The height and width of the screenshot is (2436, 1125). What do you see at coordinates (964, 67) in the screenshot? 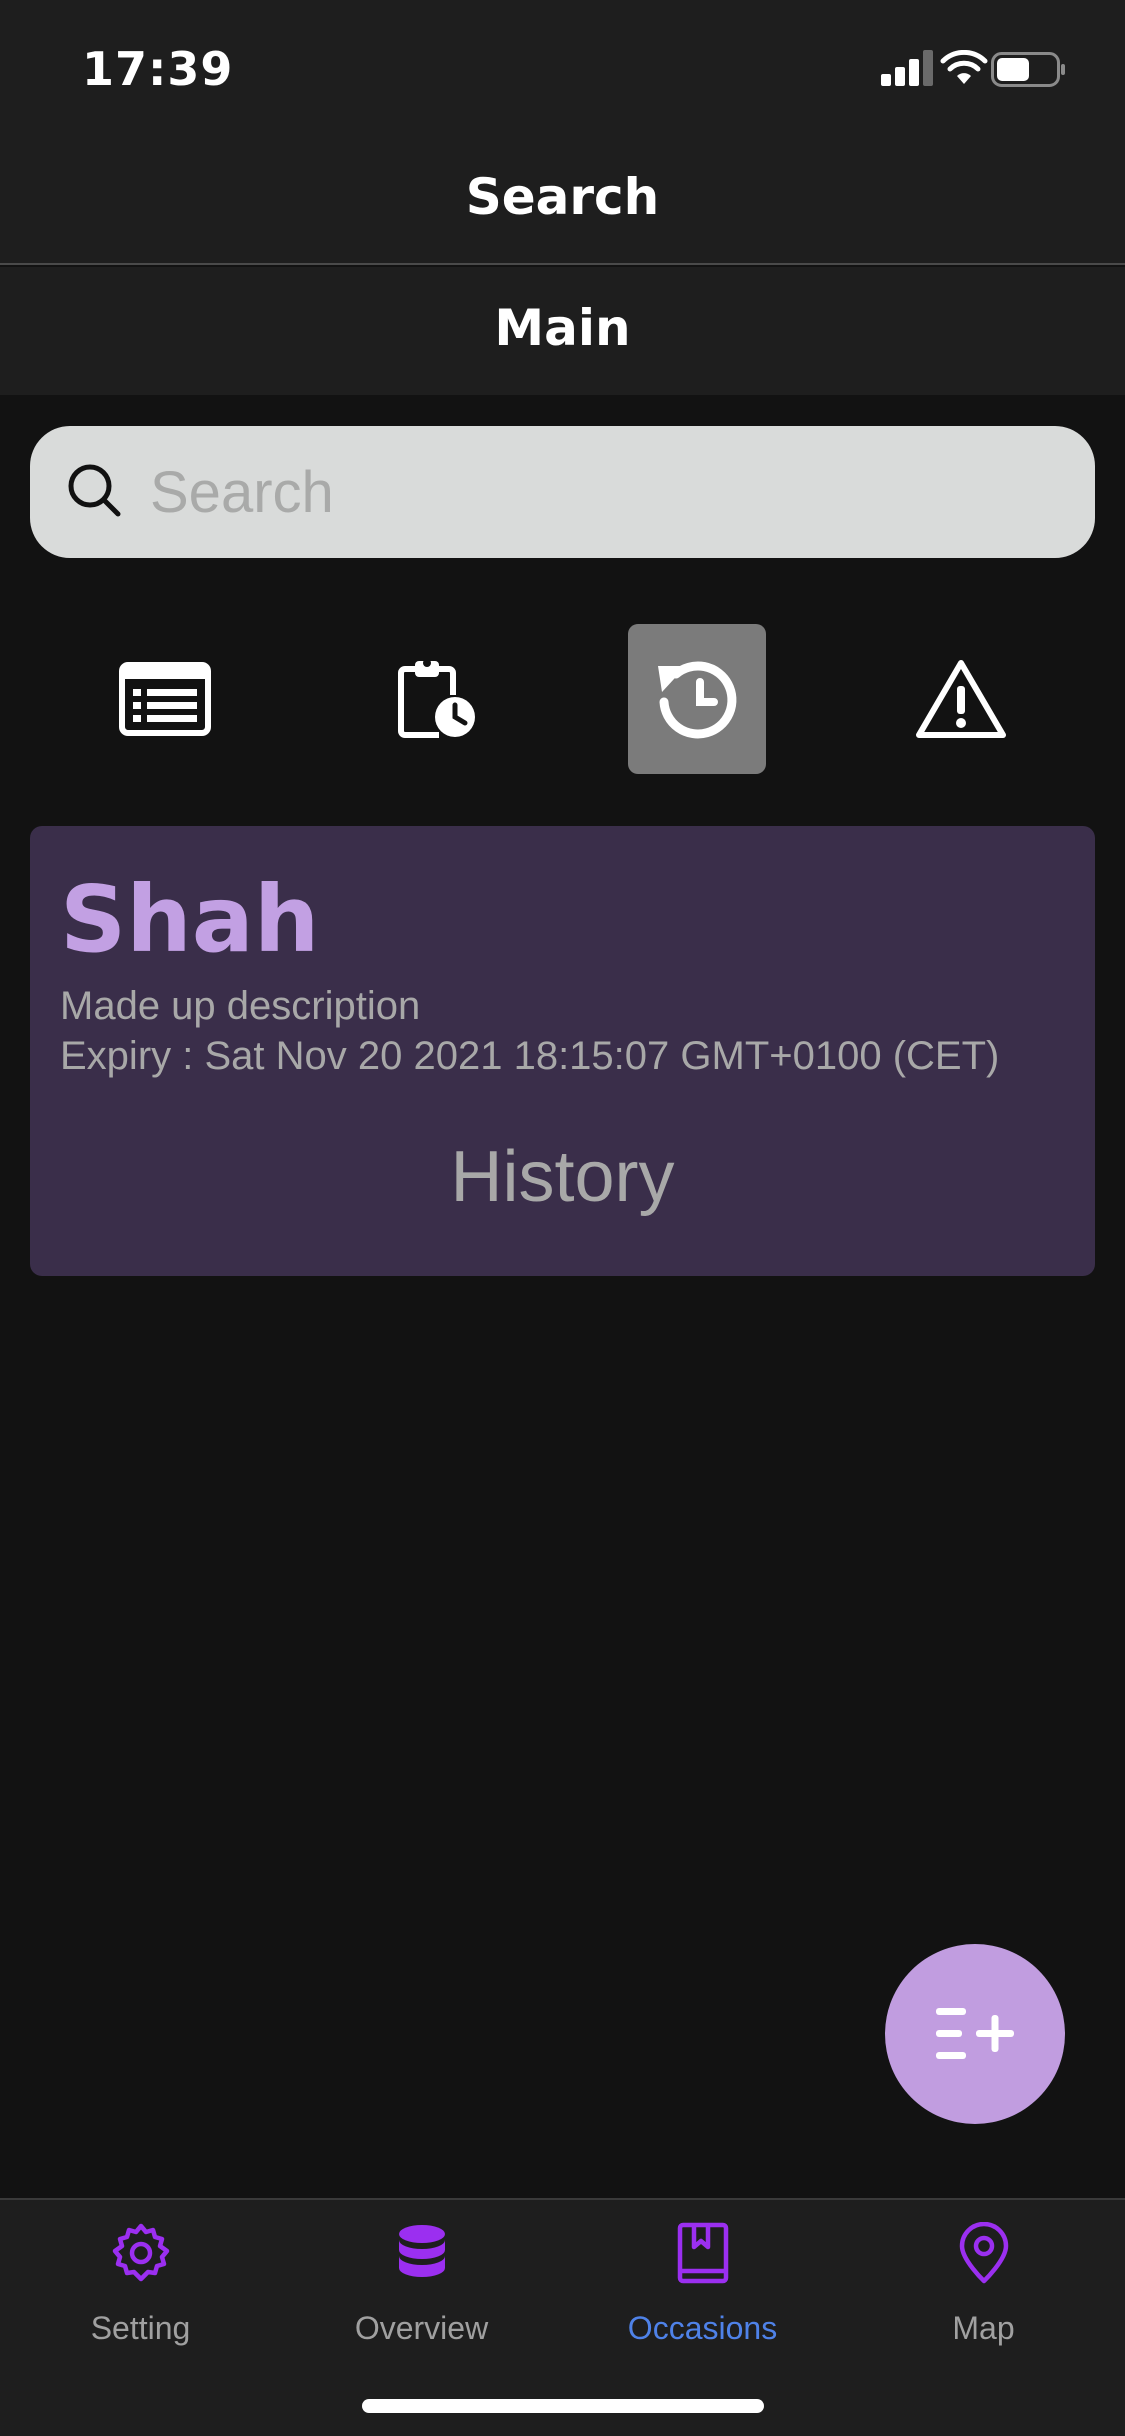
I see `wifi-icon` at bounding box center [964, 67].